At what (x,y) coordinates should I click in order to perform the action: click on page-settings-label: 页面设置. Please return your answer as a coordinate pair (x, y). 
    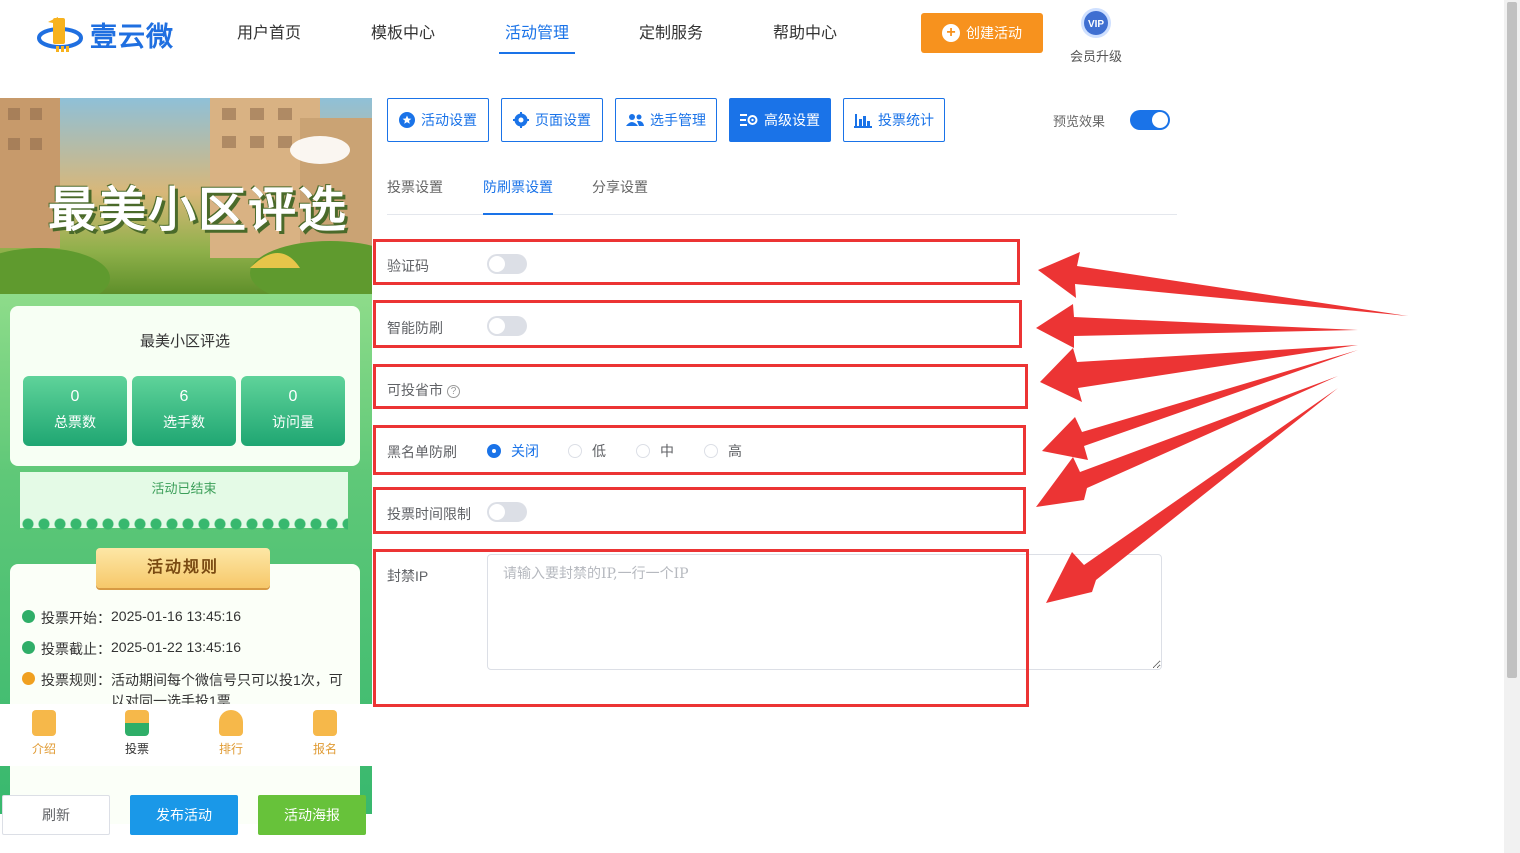
    Looking at the image, I should click on (563, 120).